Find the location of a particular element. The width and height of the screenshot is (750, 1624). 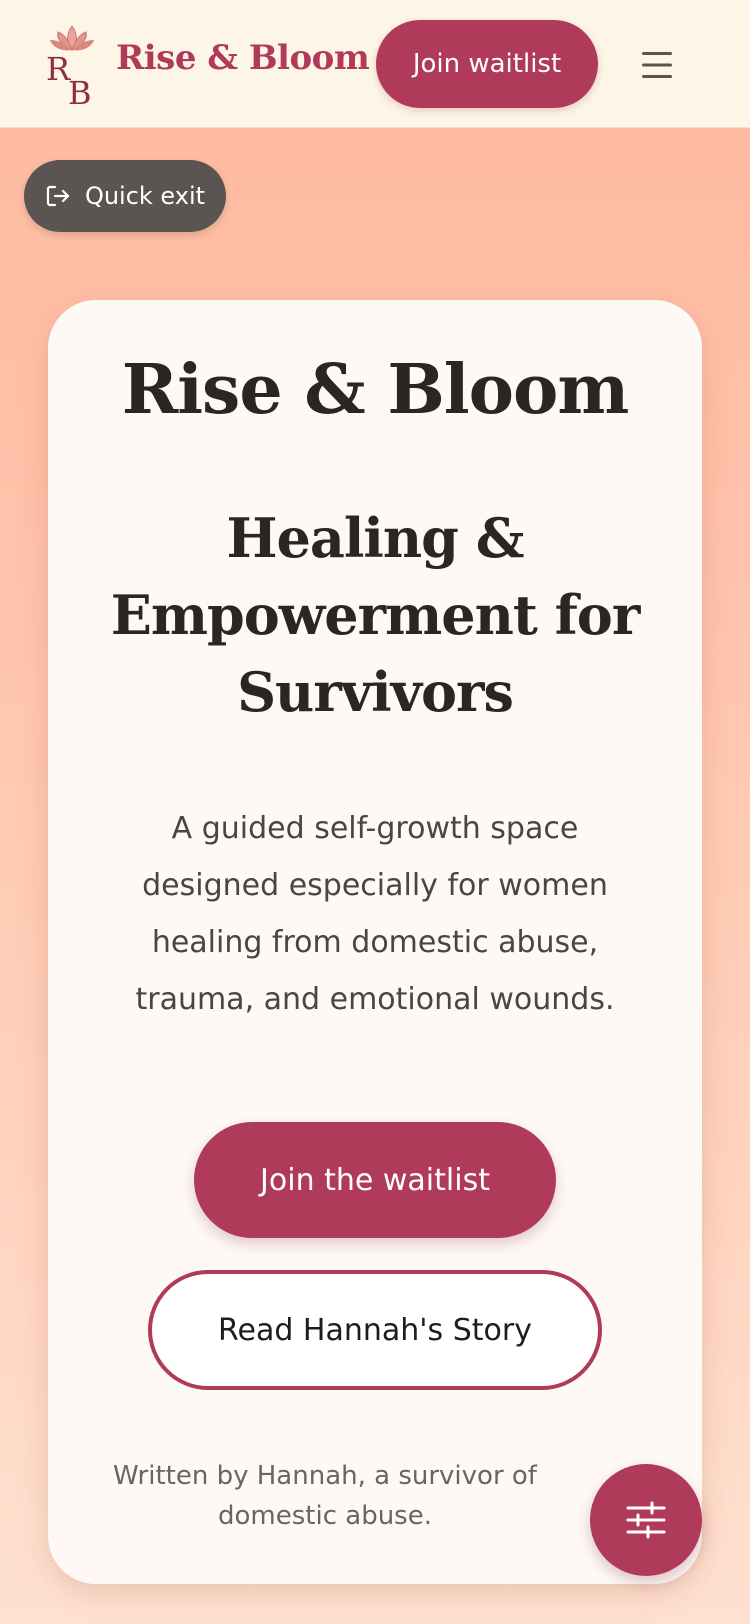

hero-title: Rise & Bloom is located at coordinates (375, 390).